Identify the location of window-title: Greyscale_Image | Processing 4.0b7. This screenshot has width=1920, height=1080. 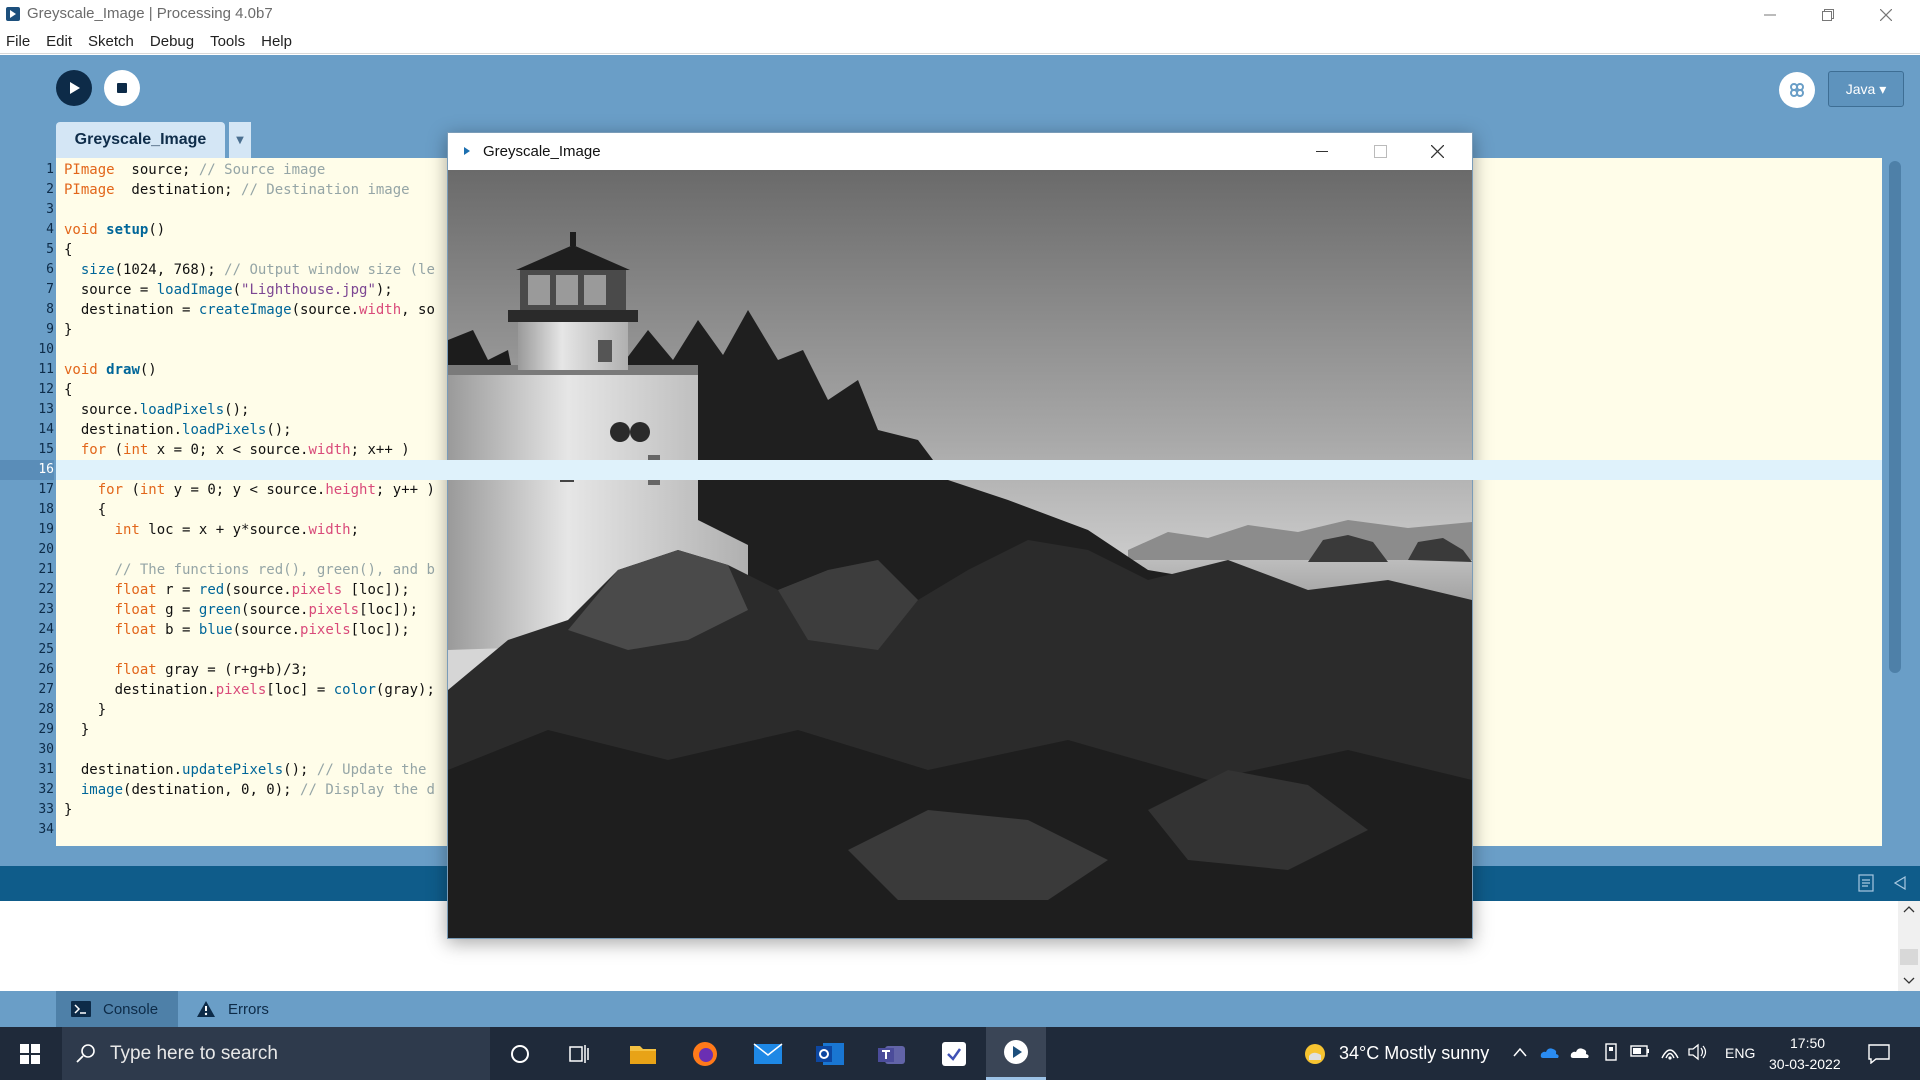
(150, 13).